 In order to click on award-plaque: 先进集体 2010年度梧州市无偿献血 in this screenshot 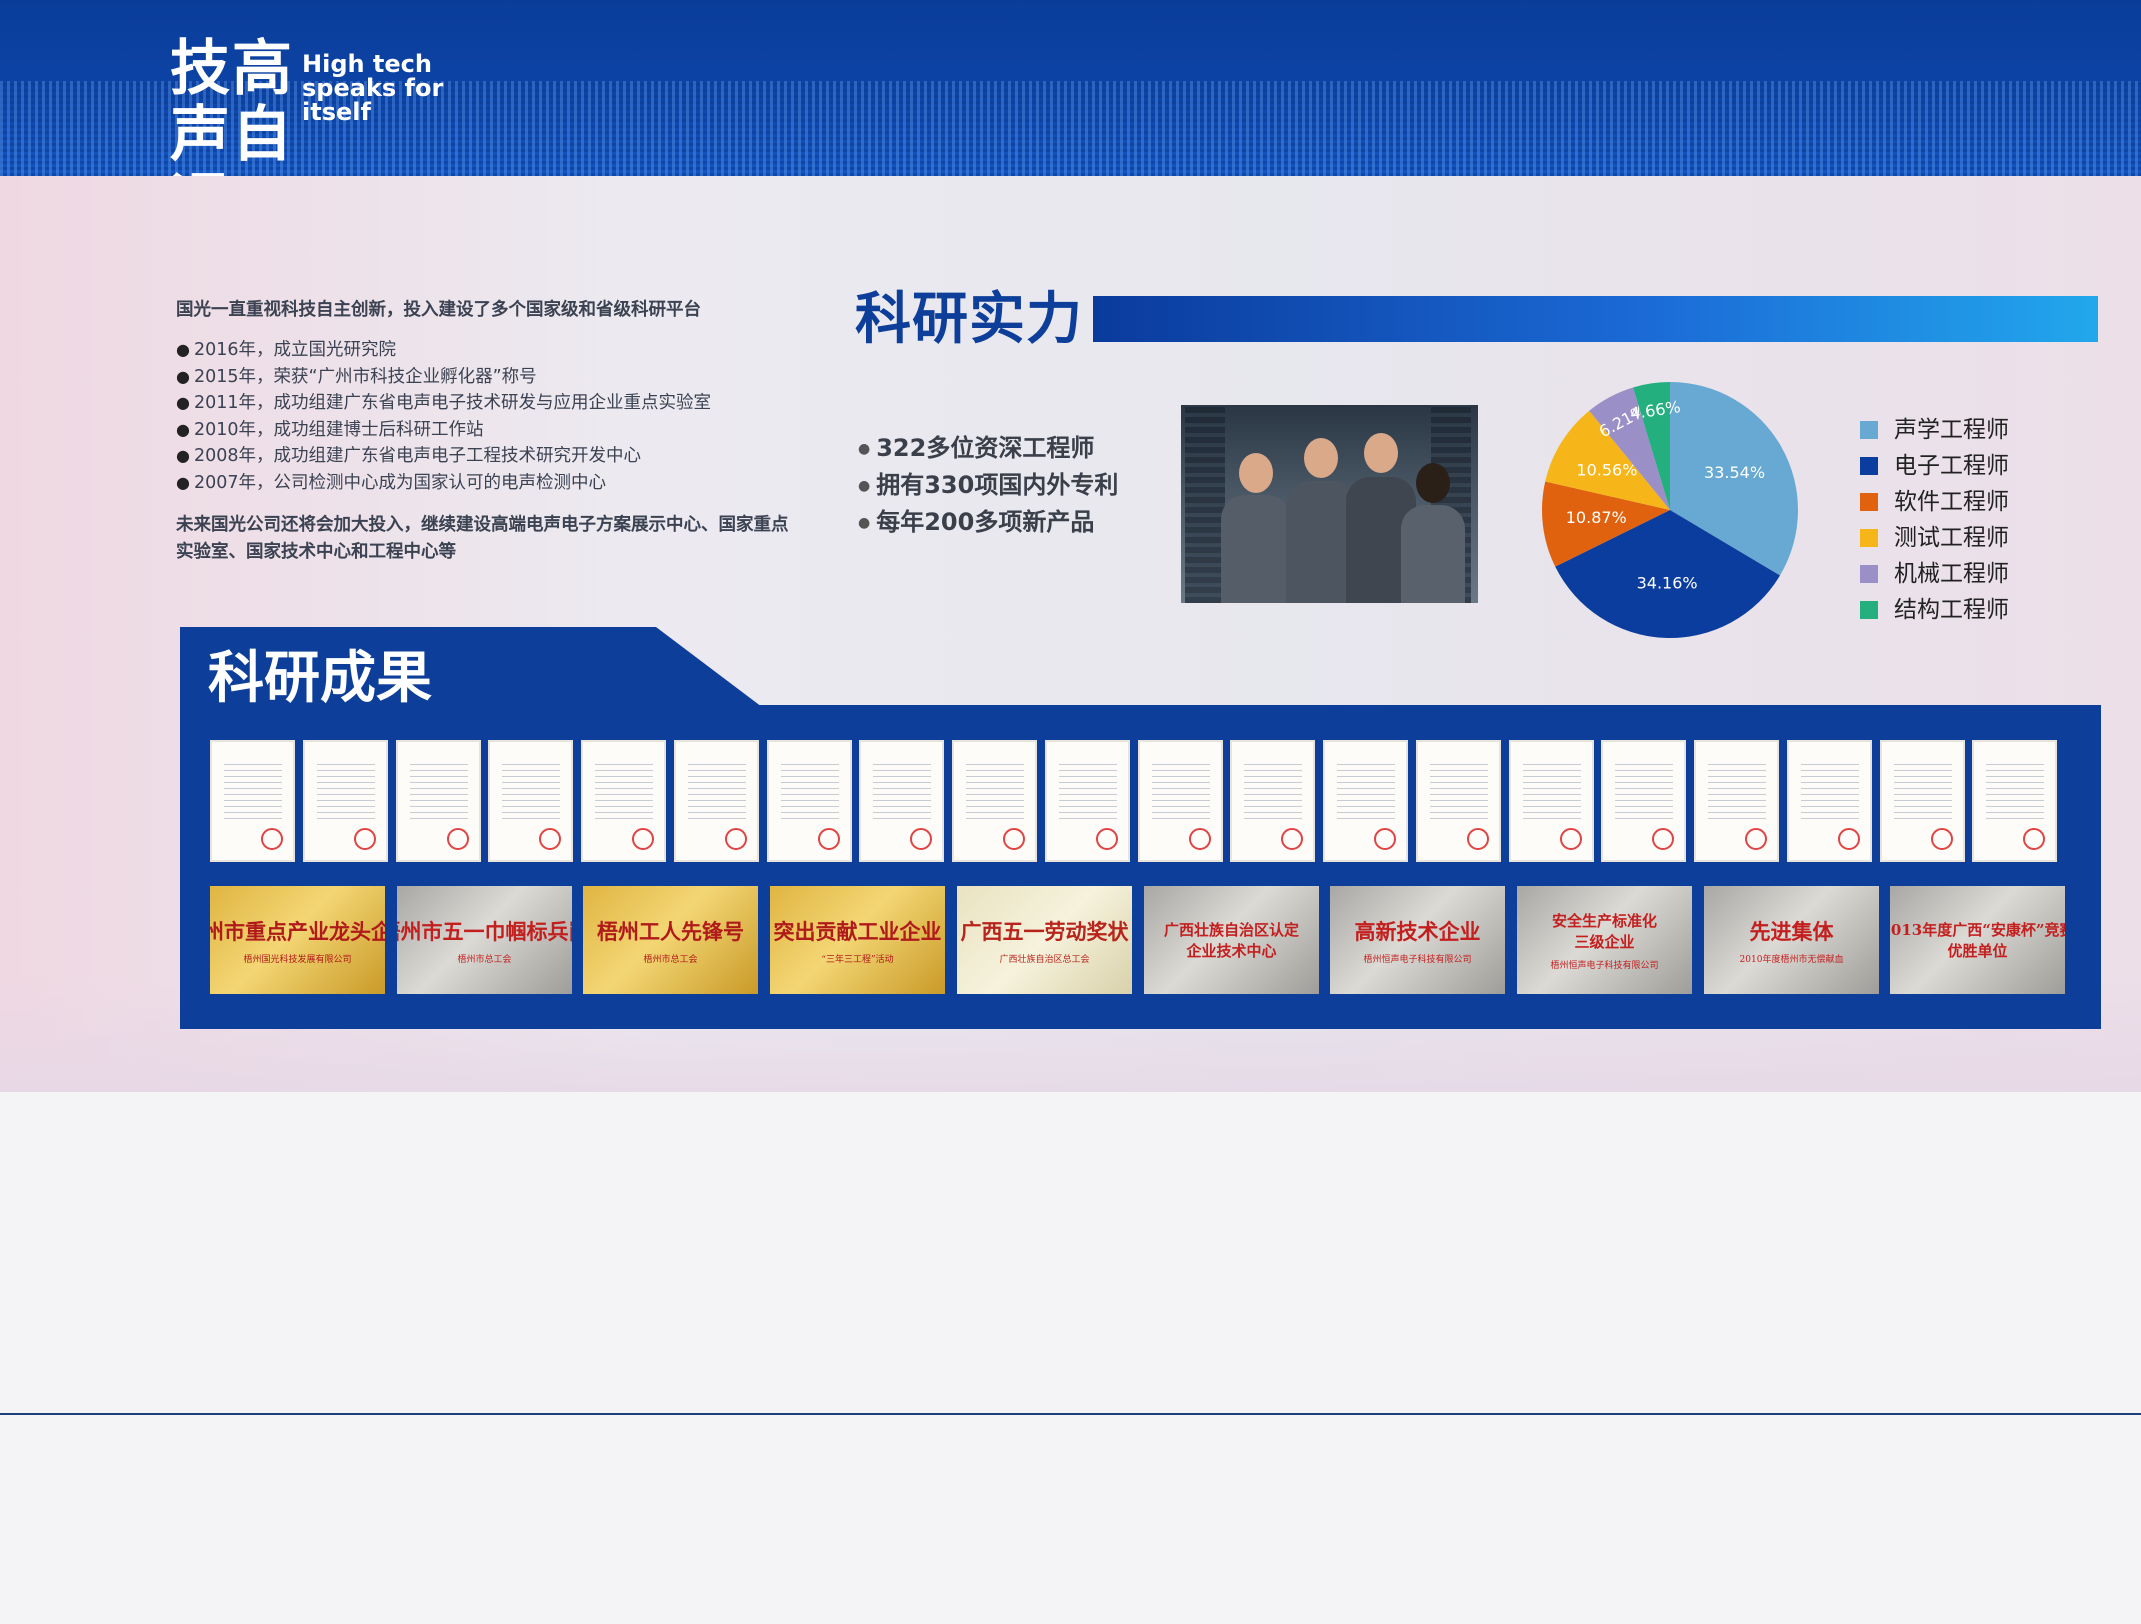, I will do `click(1791, 940)`.